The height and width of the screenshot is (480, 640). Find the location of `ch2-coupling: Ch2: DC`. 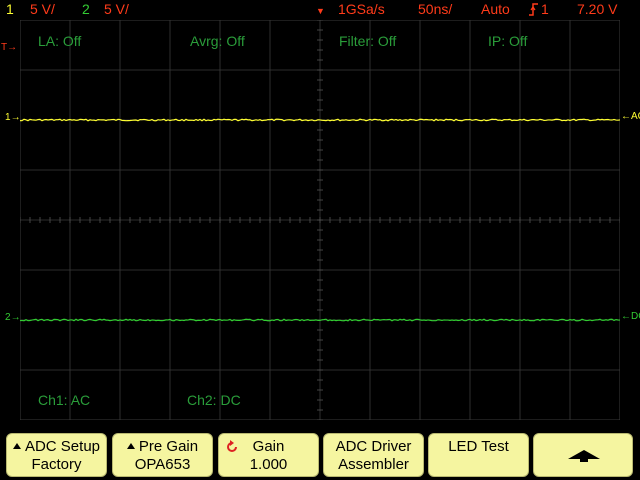

ch2-coupling: Ch2: DC is located at coordinates (214, 400).